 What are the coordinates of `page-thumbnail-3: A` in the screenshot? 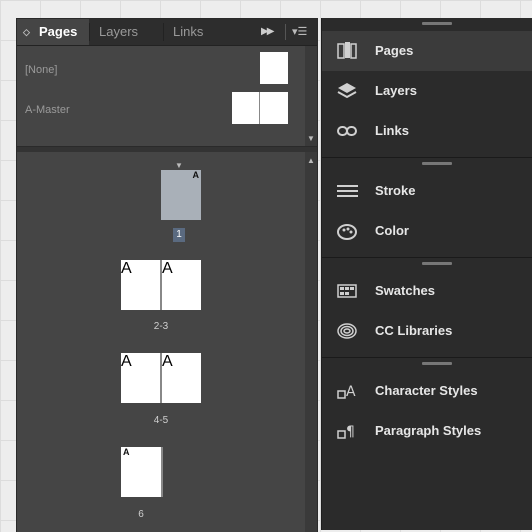 It's located at (181, 285).